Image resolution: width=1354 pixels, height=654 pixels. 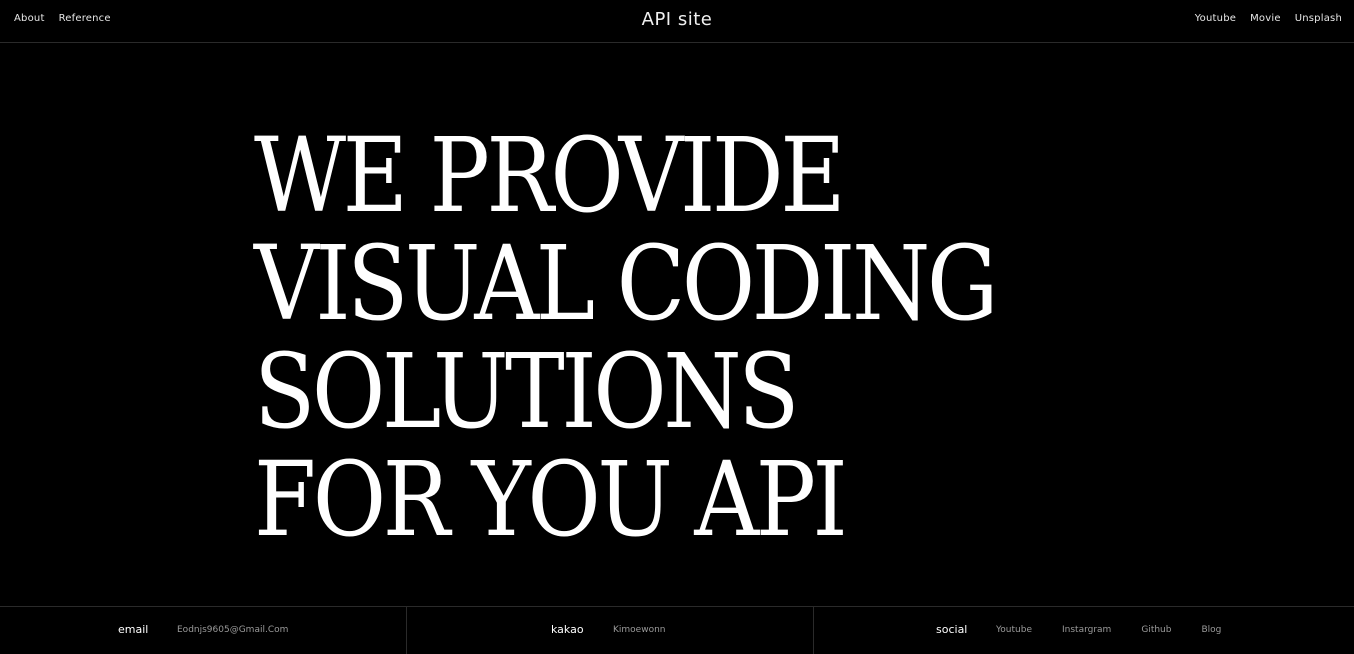 I want to click on nav-left: About Reference, so click(x=62, y=18).